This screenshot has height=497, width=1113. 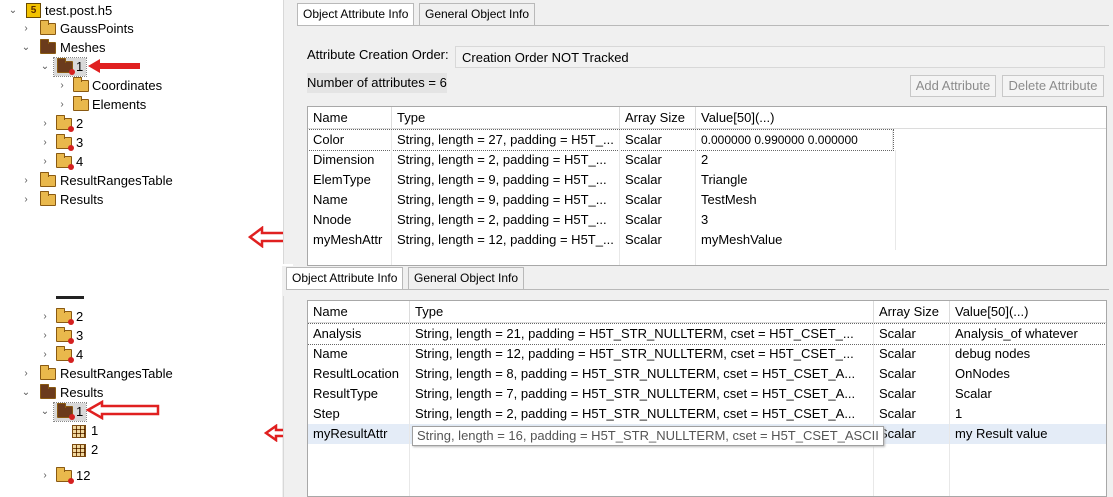 I want to click on tree-item-gausspoints: › GaussPoints, so click(x=130, y=29).